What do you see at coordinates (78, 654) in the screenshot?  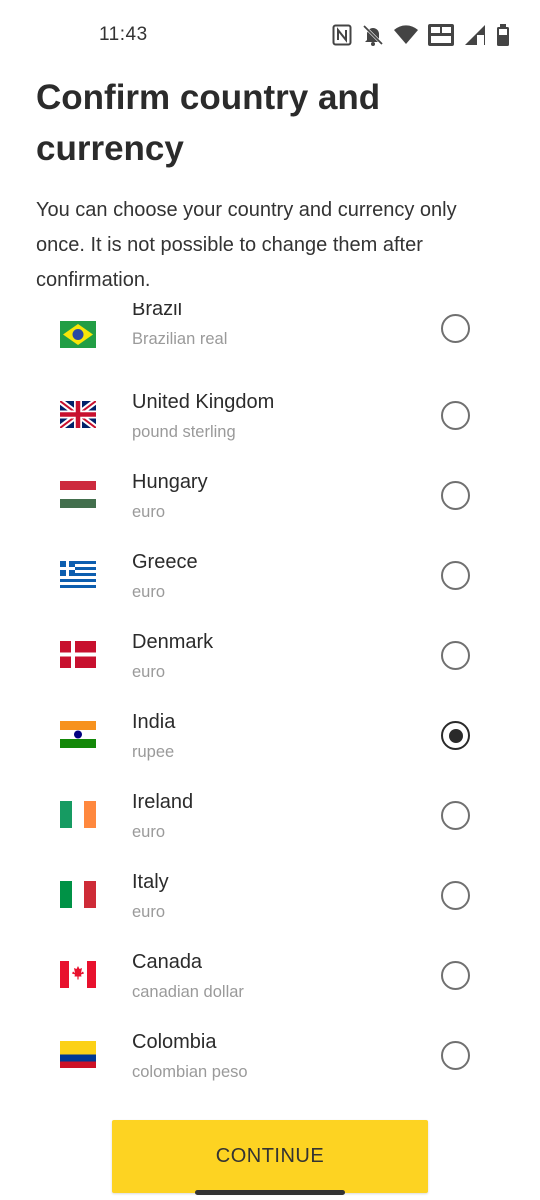 I see `denmark-flag-icon` at bounding box center [78, 654].